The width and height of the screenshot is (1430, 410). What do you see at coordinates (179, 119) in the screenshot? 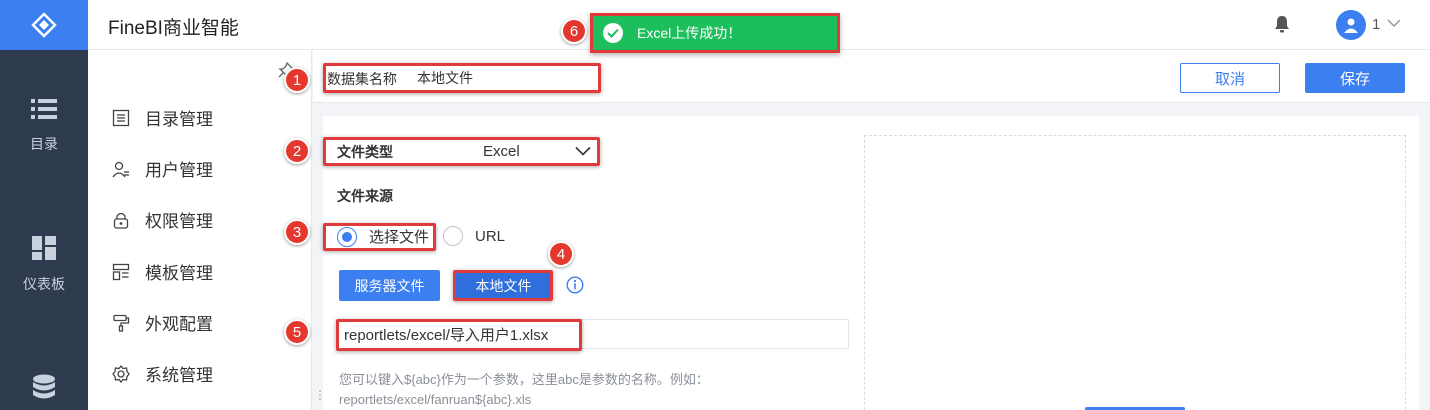
I see `menu-item-label: 目录管理` at bounding box center [179, 119].